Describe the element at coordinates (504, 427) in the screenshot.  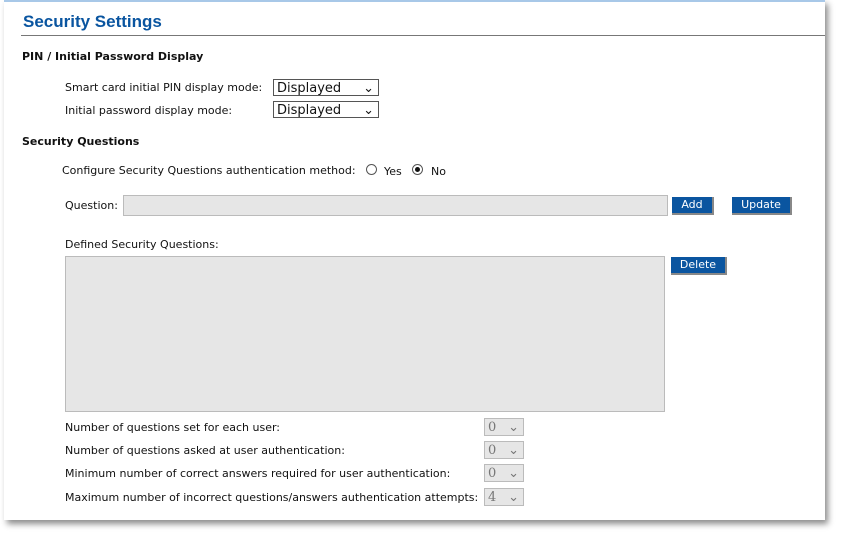
I see `questions-set-select: 0 ⌄` at that location.